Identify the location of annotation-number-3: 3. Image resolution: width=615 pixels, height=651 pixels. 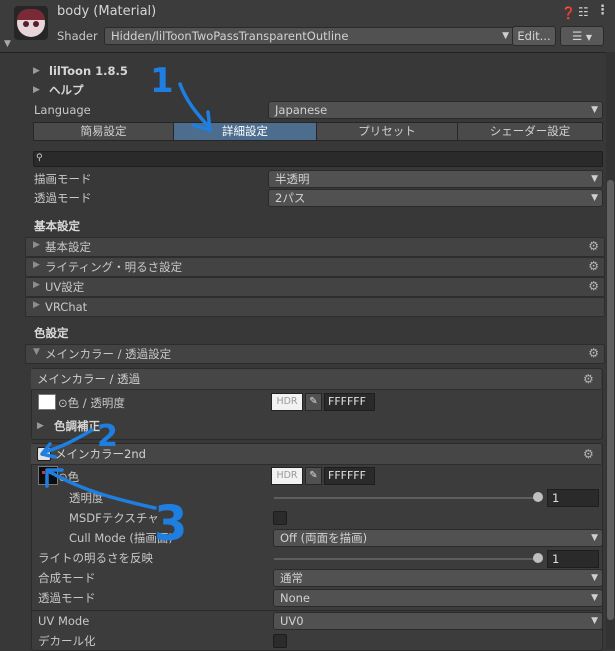
(170, 524).